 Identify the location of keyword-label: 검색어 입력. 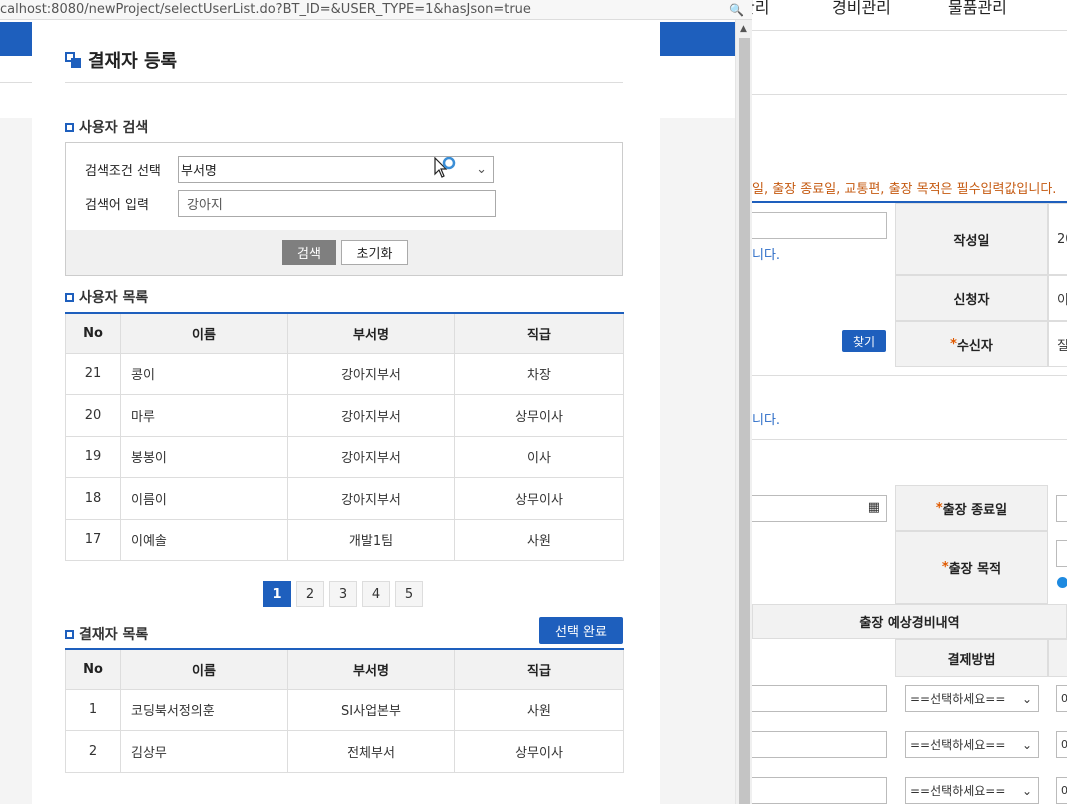
(117, 205).